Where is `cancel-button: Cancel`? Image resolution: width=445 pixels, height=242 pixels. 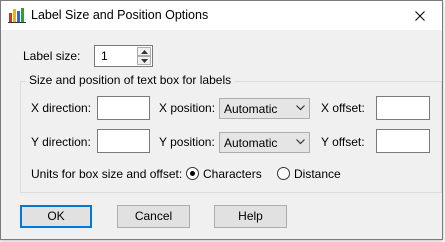
cancel-button: Cancel is located at coordinates (153, 216).